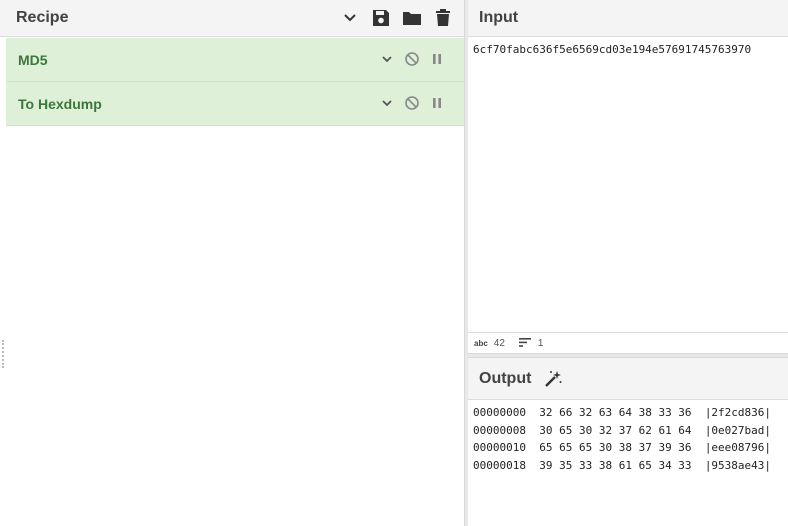 The image size is (788, 526). I want to click on operation-name: MD5, so click(33, 59).